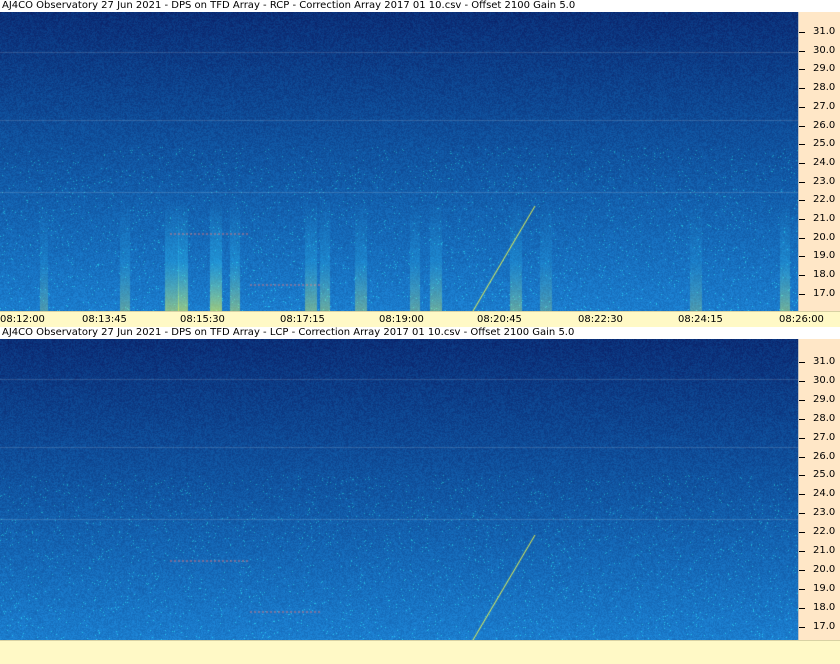 Image resolution: width=840 pixels, height=664 pixels. I want to click on time-tick-label: 08:13:45, so click(104, 319).